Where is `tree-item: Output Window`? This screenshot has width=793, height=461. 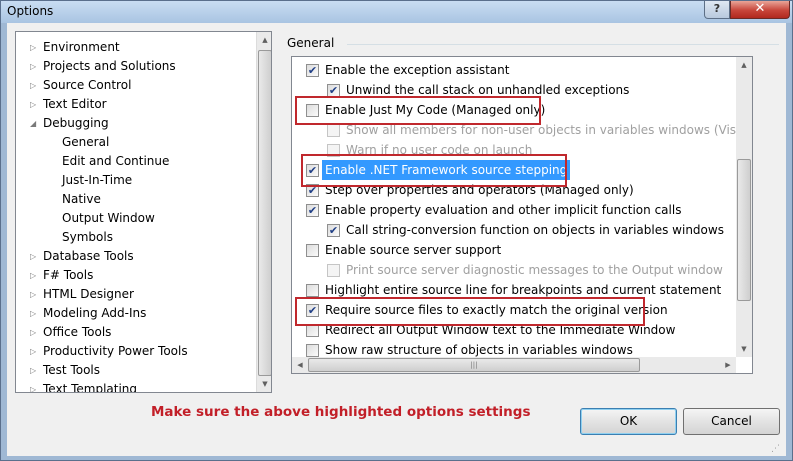
tree-item: Output Window is located at coordinates (136, 218).